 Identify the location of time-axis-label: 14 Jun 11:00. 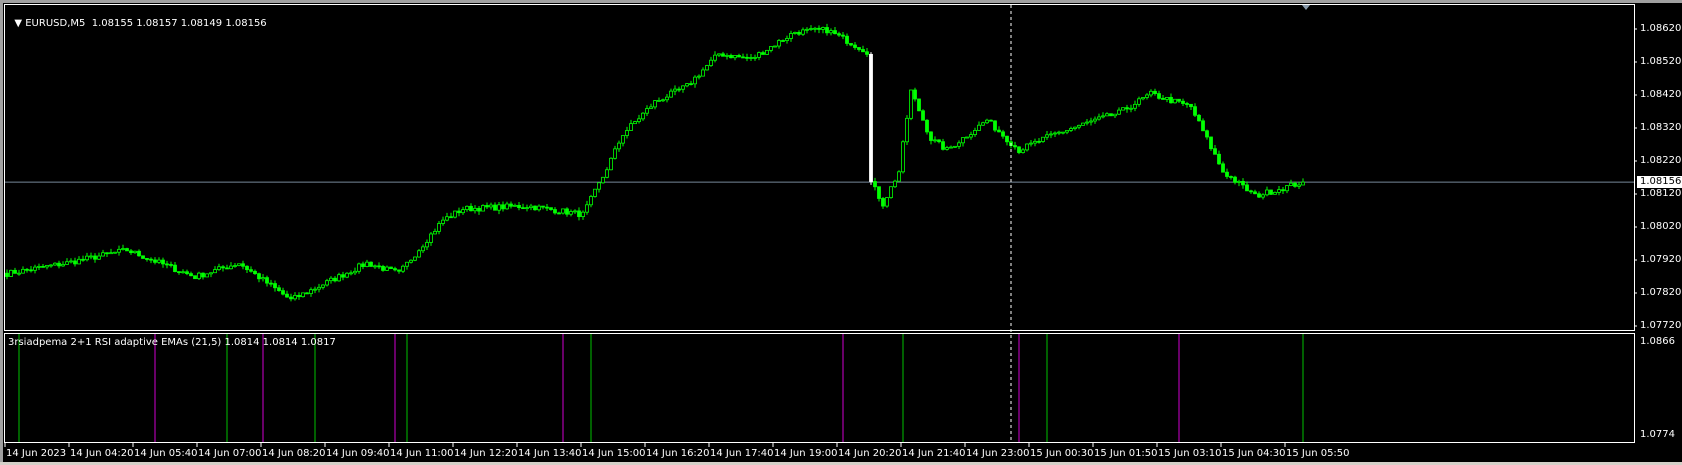
(422, 453).